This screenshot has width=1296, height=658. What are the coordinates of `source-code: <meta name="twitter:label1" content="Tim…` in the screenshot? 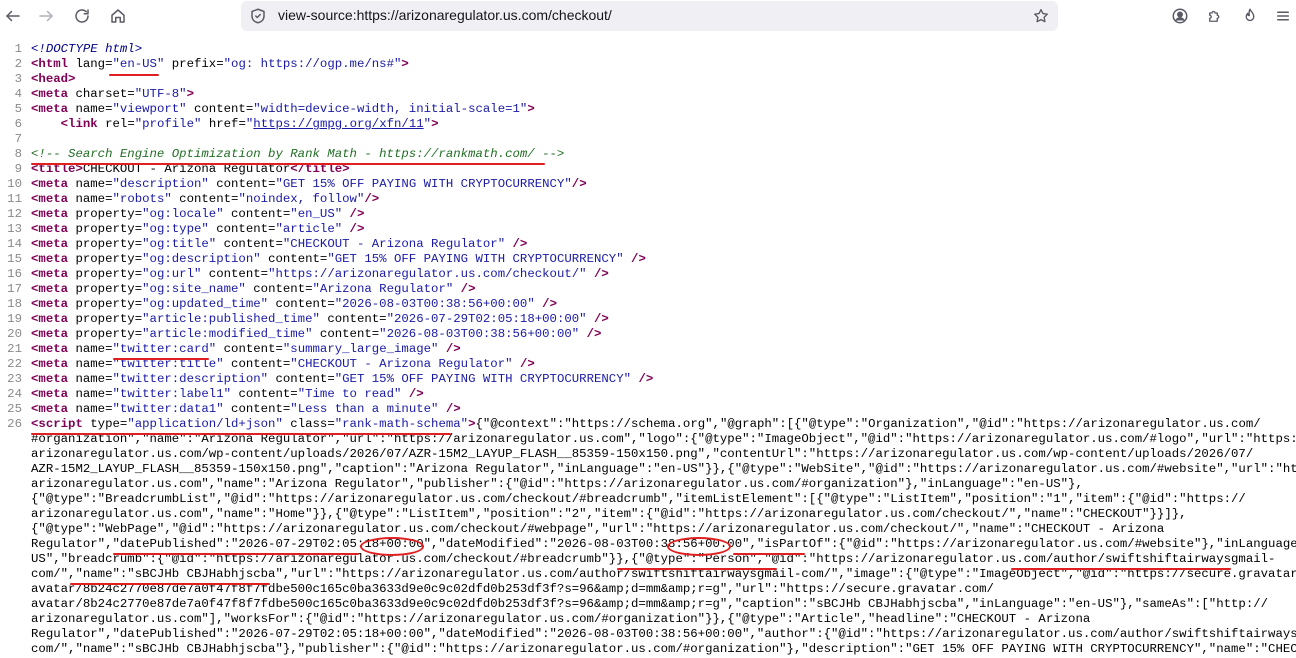 It's located at (223, 394).